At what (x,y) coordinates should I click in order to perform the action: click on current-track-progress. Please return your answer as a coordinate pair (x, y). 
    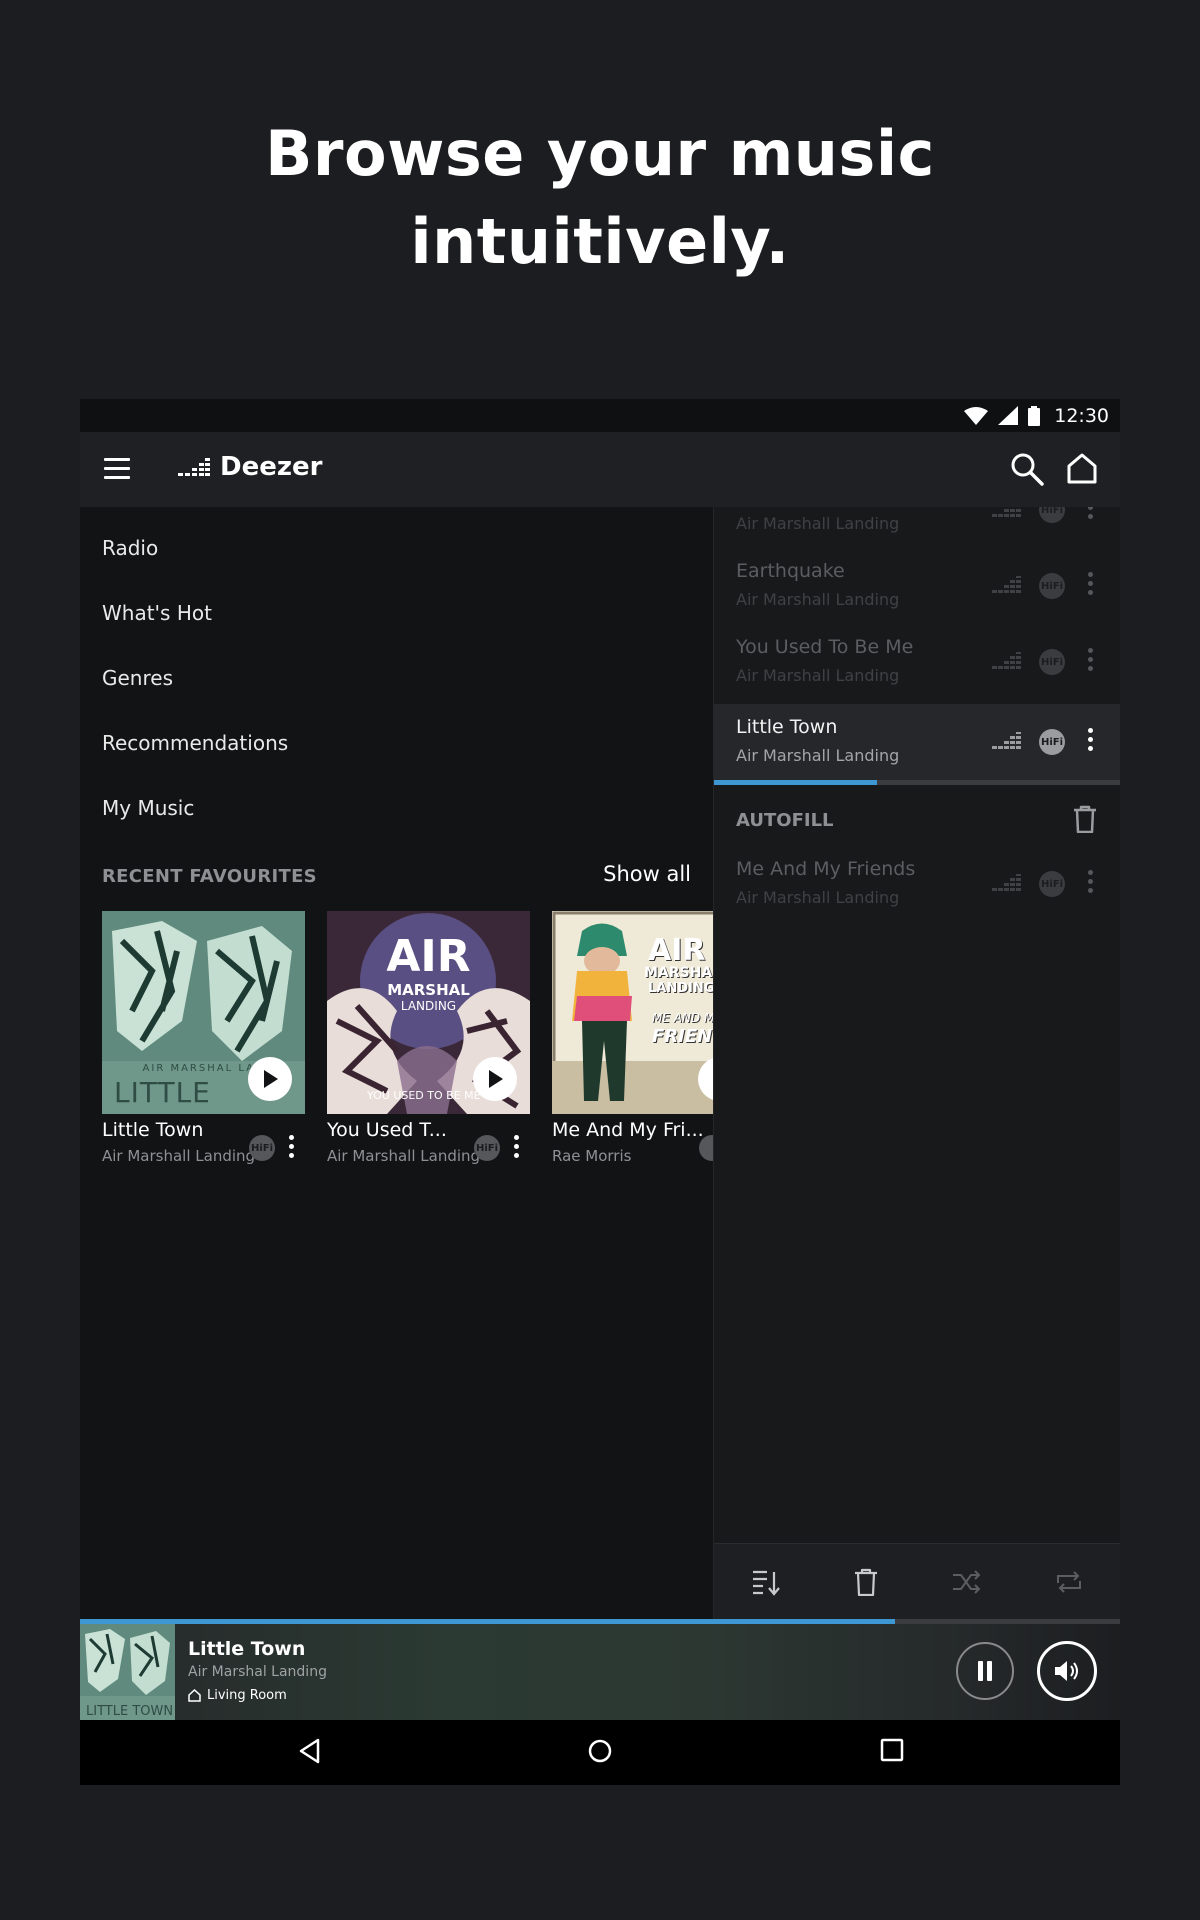
    Looking at the image, I should click on (917, 782).